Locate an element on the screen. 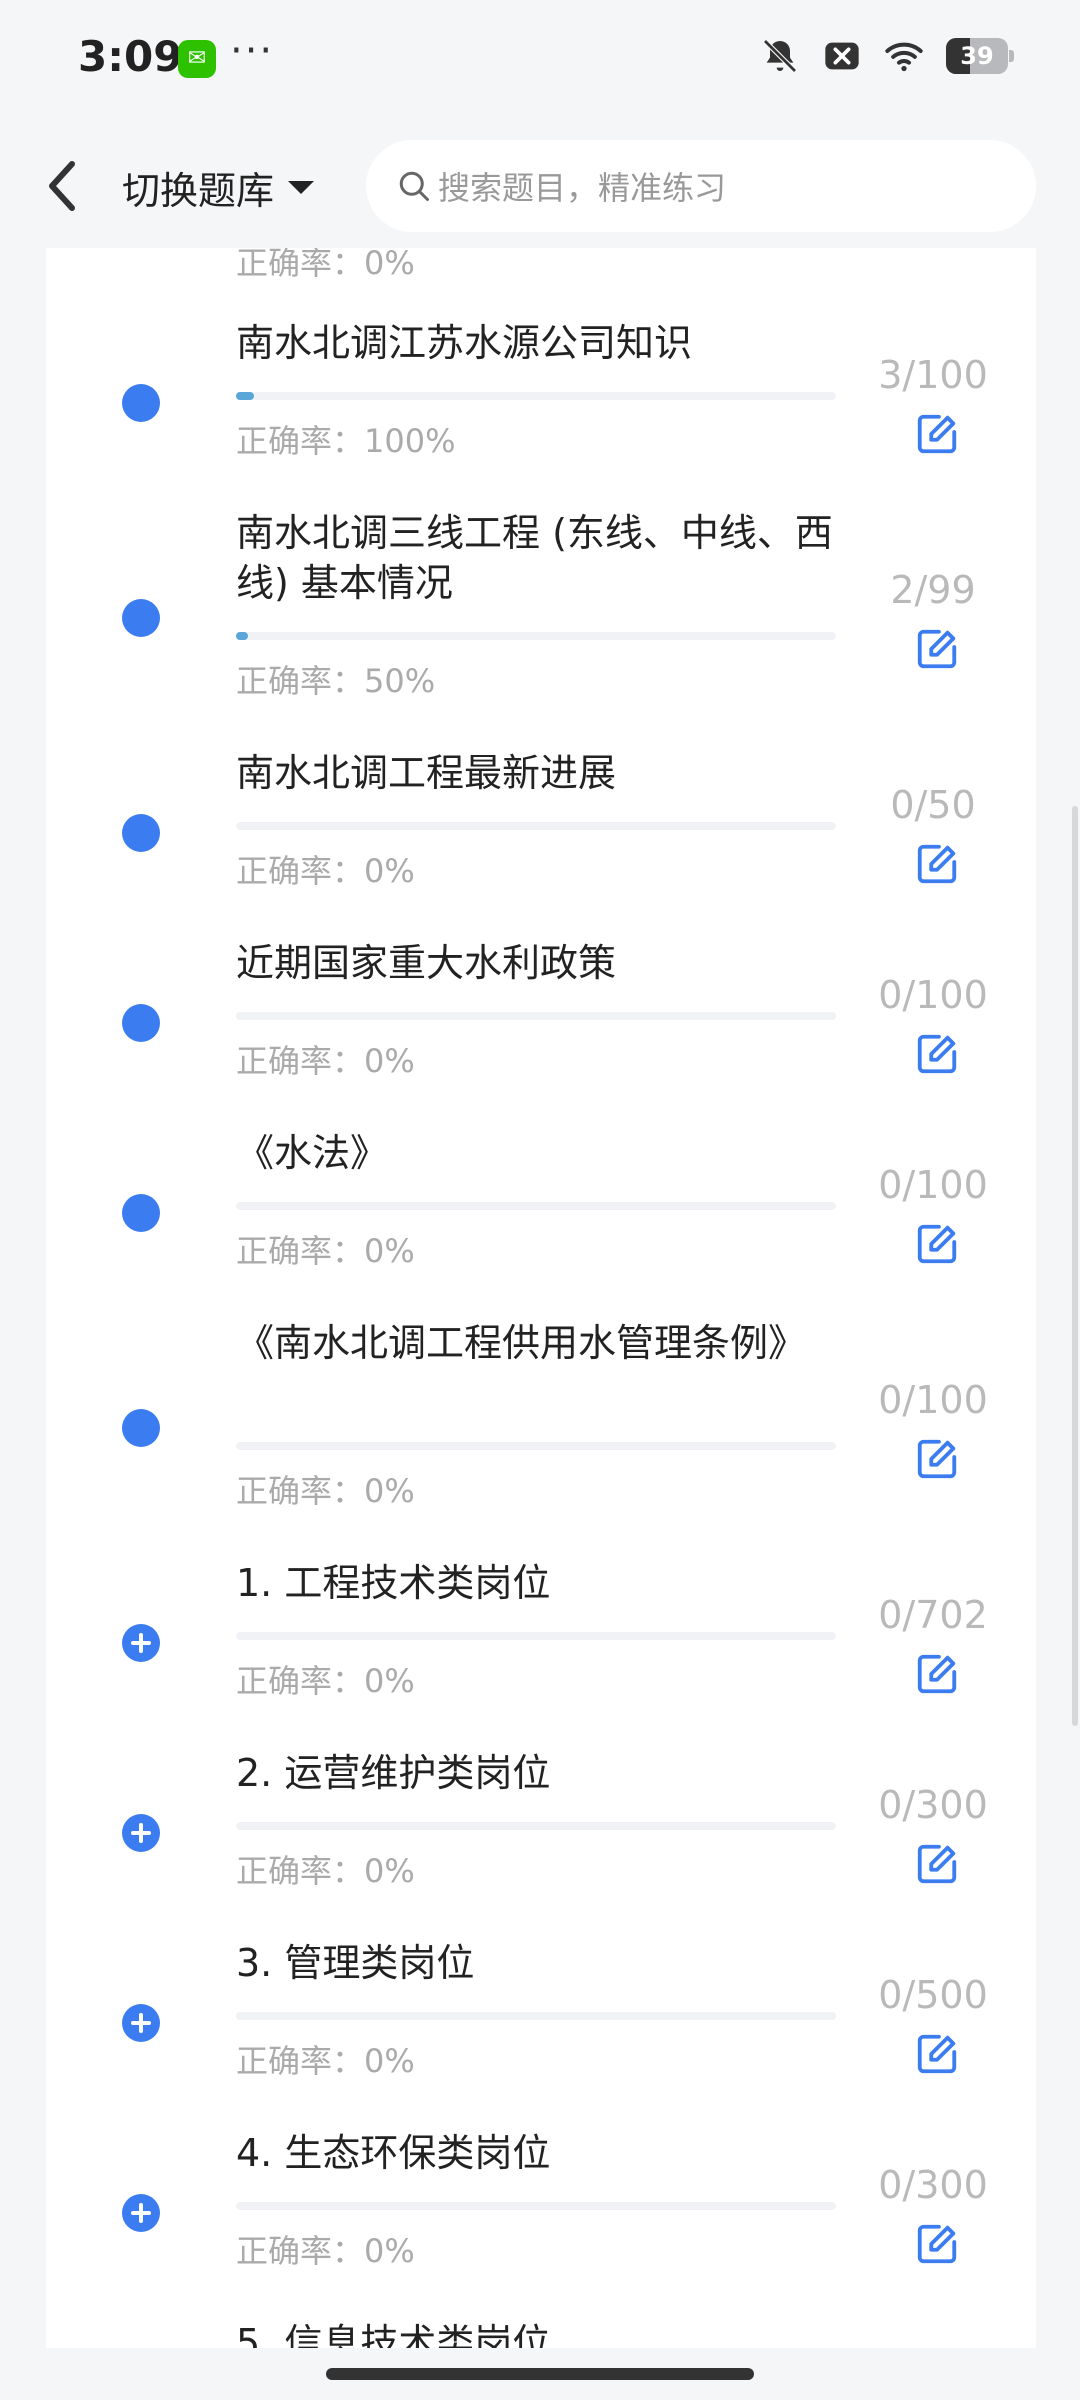 This screenshot has width=1080, height=2400. item-title: 2. 运营维护类岗位 is located at coordinates (393, 1773).